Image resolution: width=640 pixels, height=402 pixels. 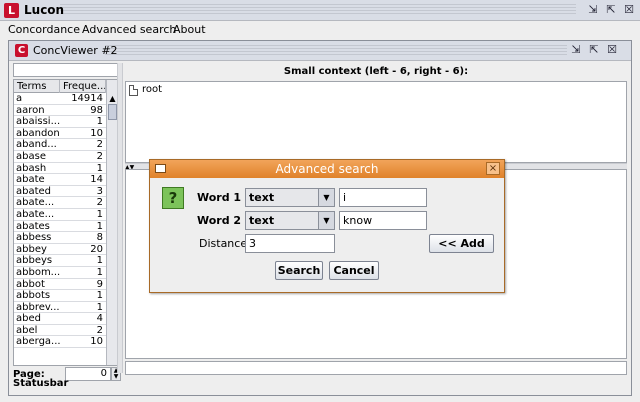 What do you see at coordinates (60, 273) in the screenshot?
I see `table-row: abbom... 1` at bounding box center [60, 273].